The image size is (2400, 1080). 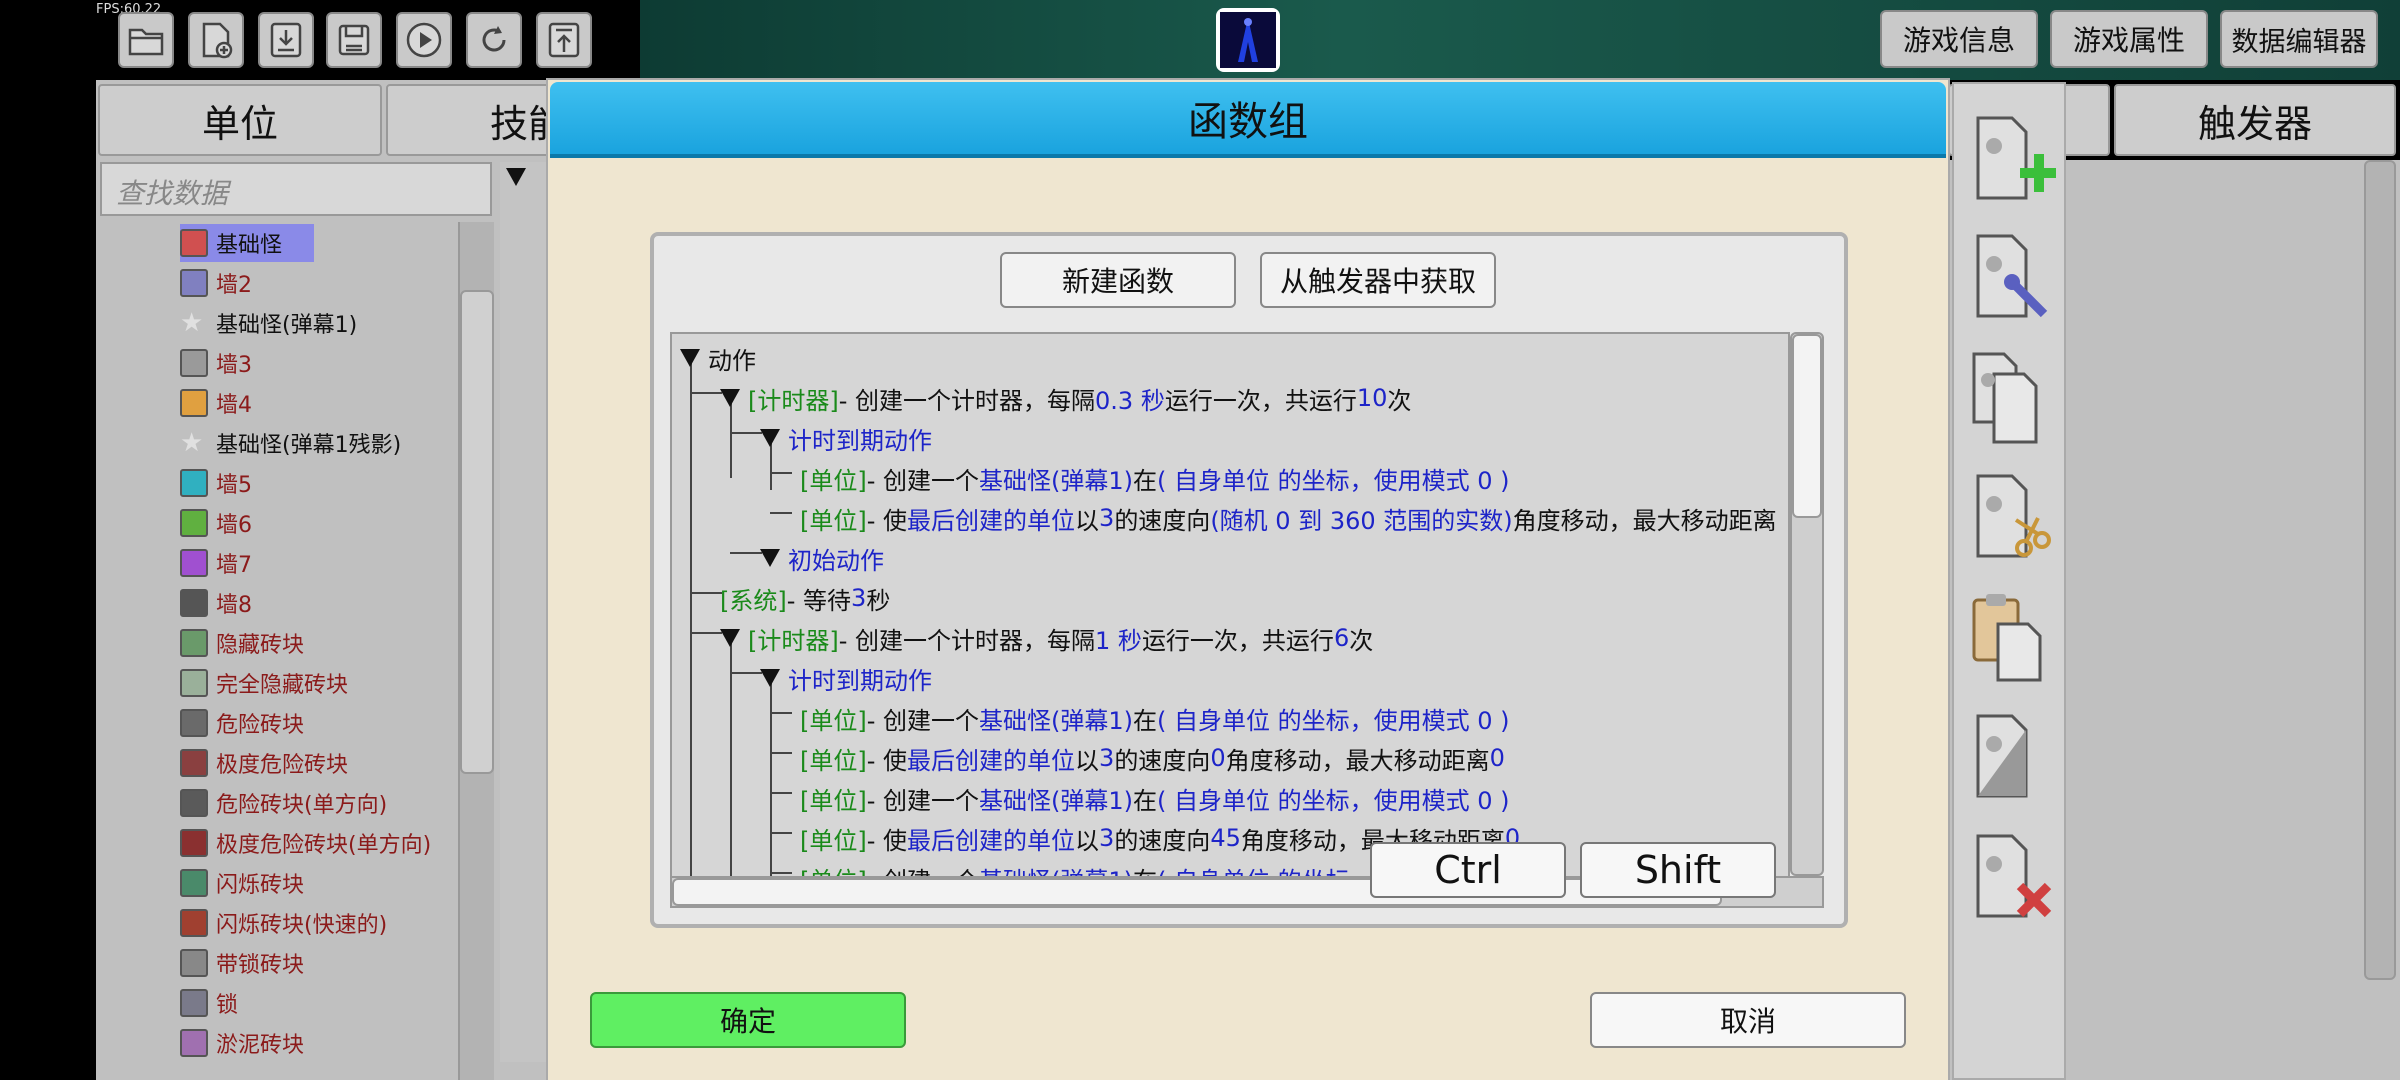 What do you see at coordinates (1065, 398) in the screenshot?
I see `tree-node-timer-1: [计时器] - 创建一个计时器，每隔 0.3 秒 运行一次，共运行 10 次` at bounding box center [1065, 398].